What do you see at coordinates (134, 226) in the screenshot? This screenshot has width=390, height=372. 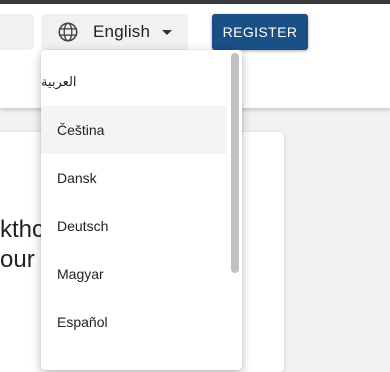 I see `language-option-german: Deutsch` at bounding box center [134, 226].